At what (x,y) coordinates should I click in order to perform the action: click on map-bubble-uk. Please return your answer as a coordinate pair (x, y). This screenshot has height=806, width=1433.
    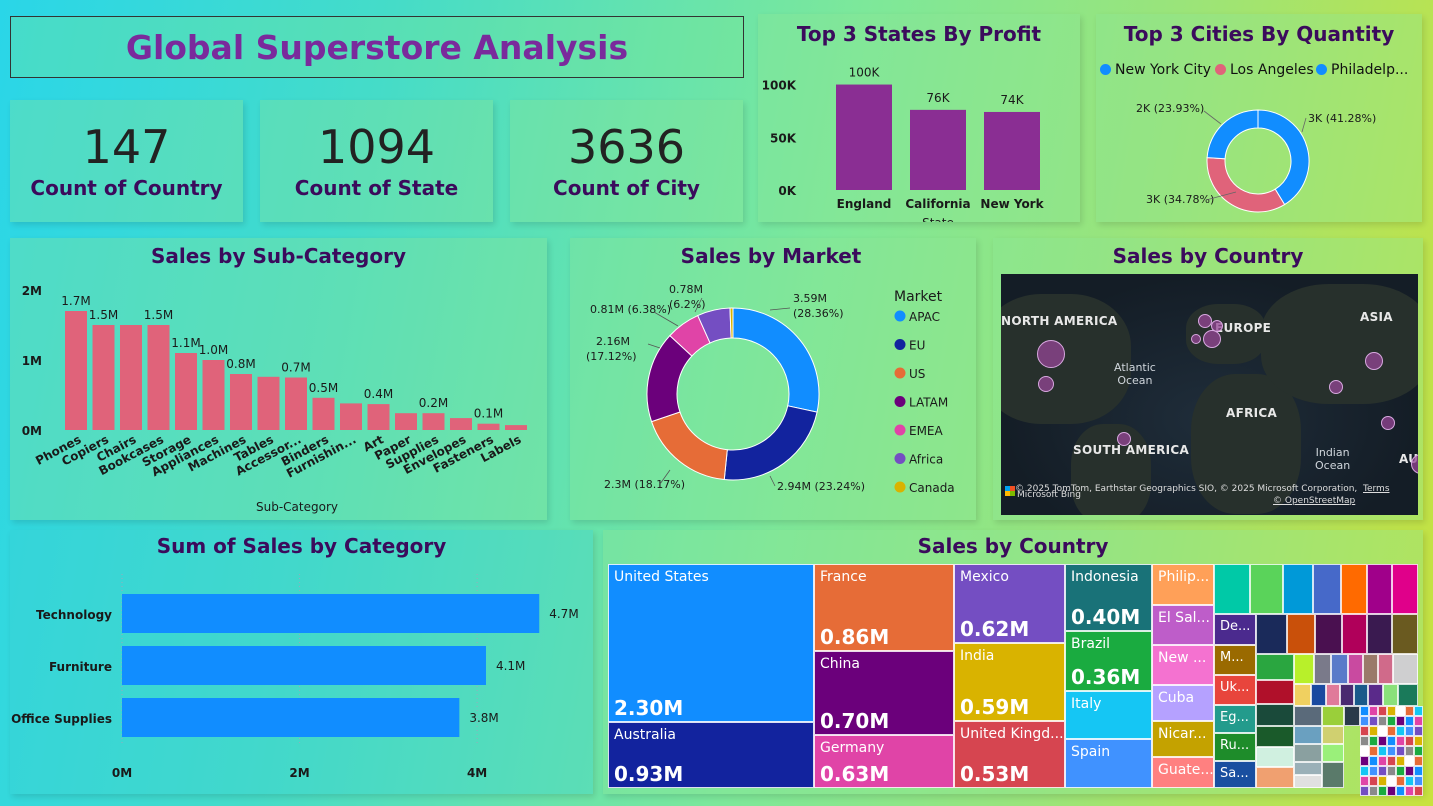
    Looking at the image, I should click on (1205, 321).